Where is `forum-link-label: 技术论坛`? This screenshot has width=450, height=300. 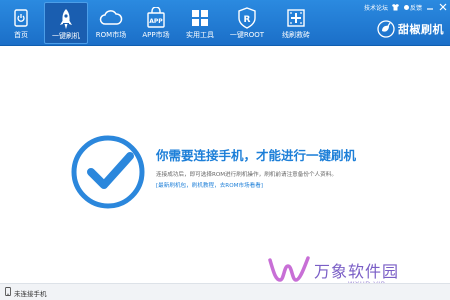
forum-link-label: 技术论坛 is located at coordinates (375, 8).